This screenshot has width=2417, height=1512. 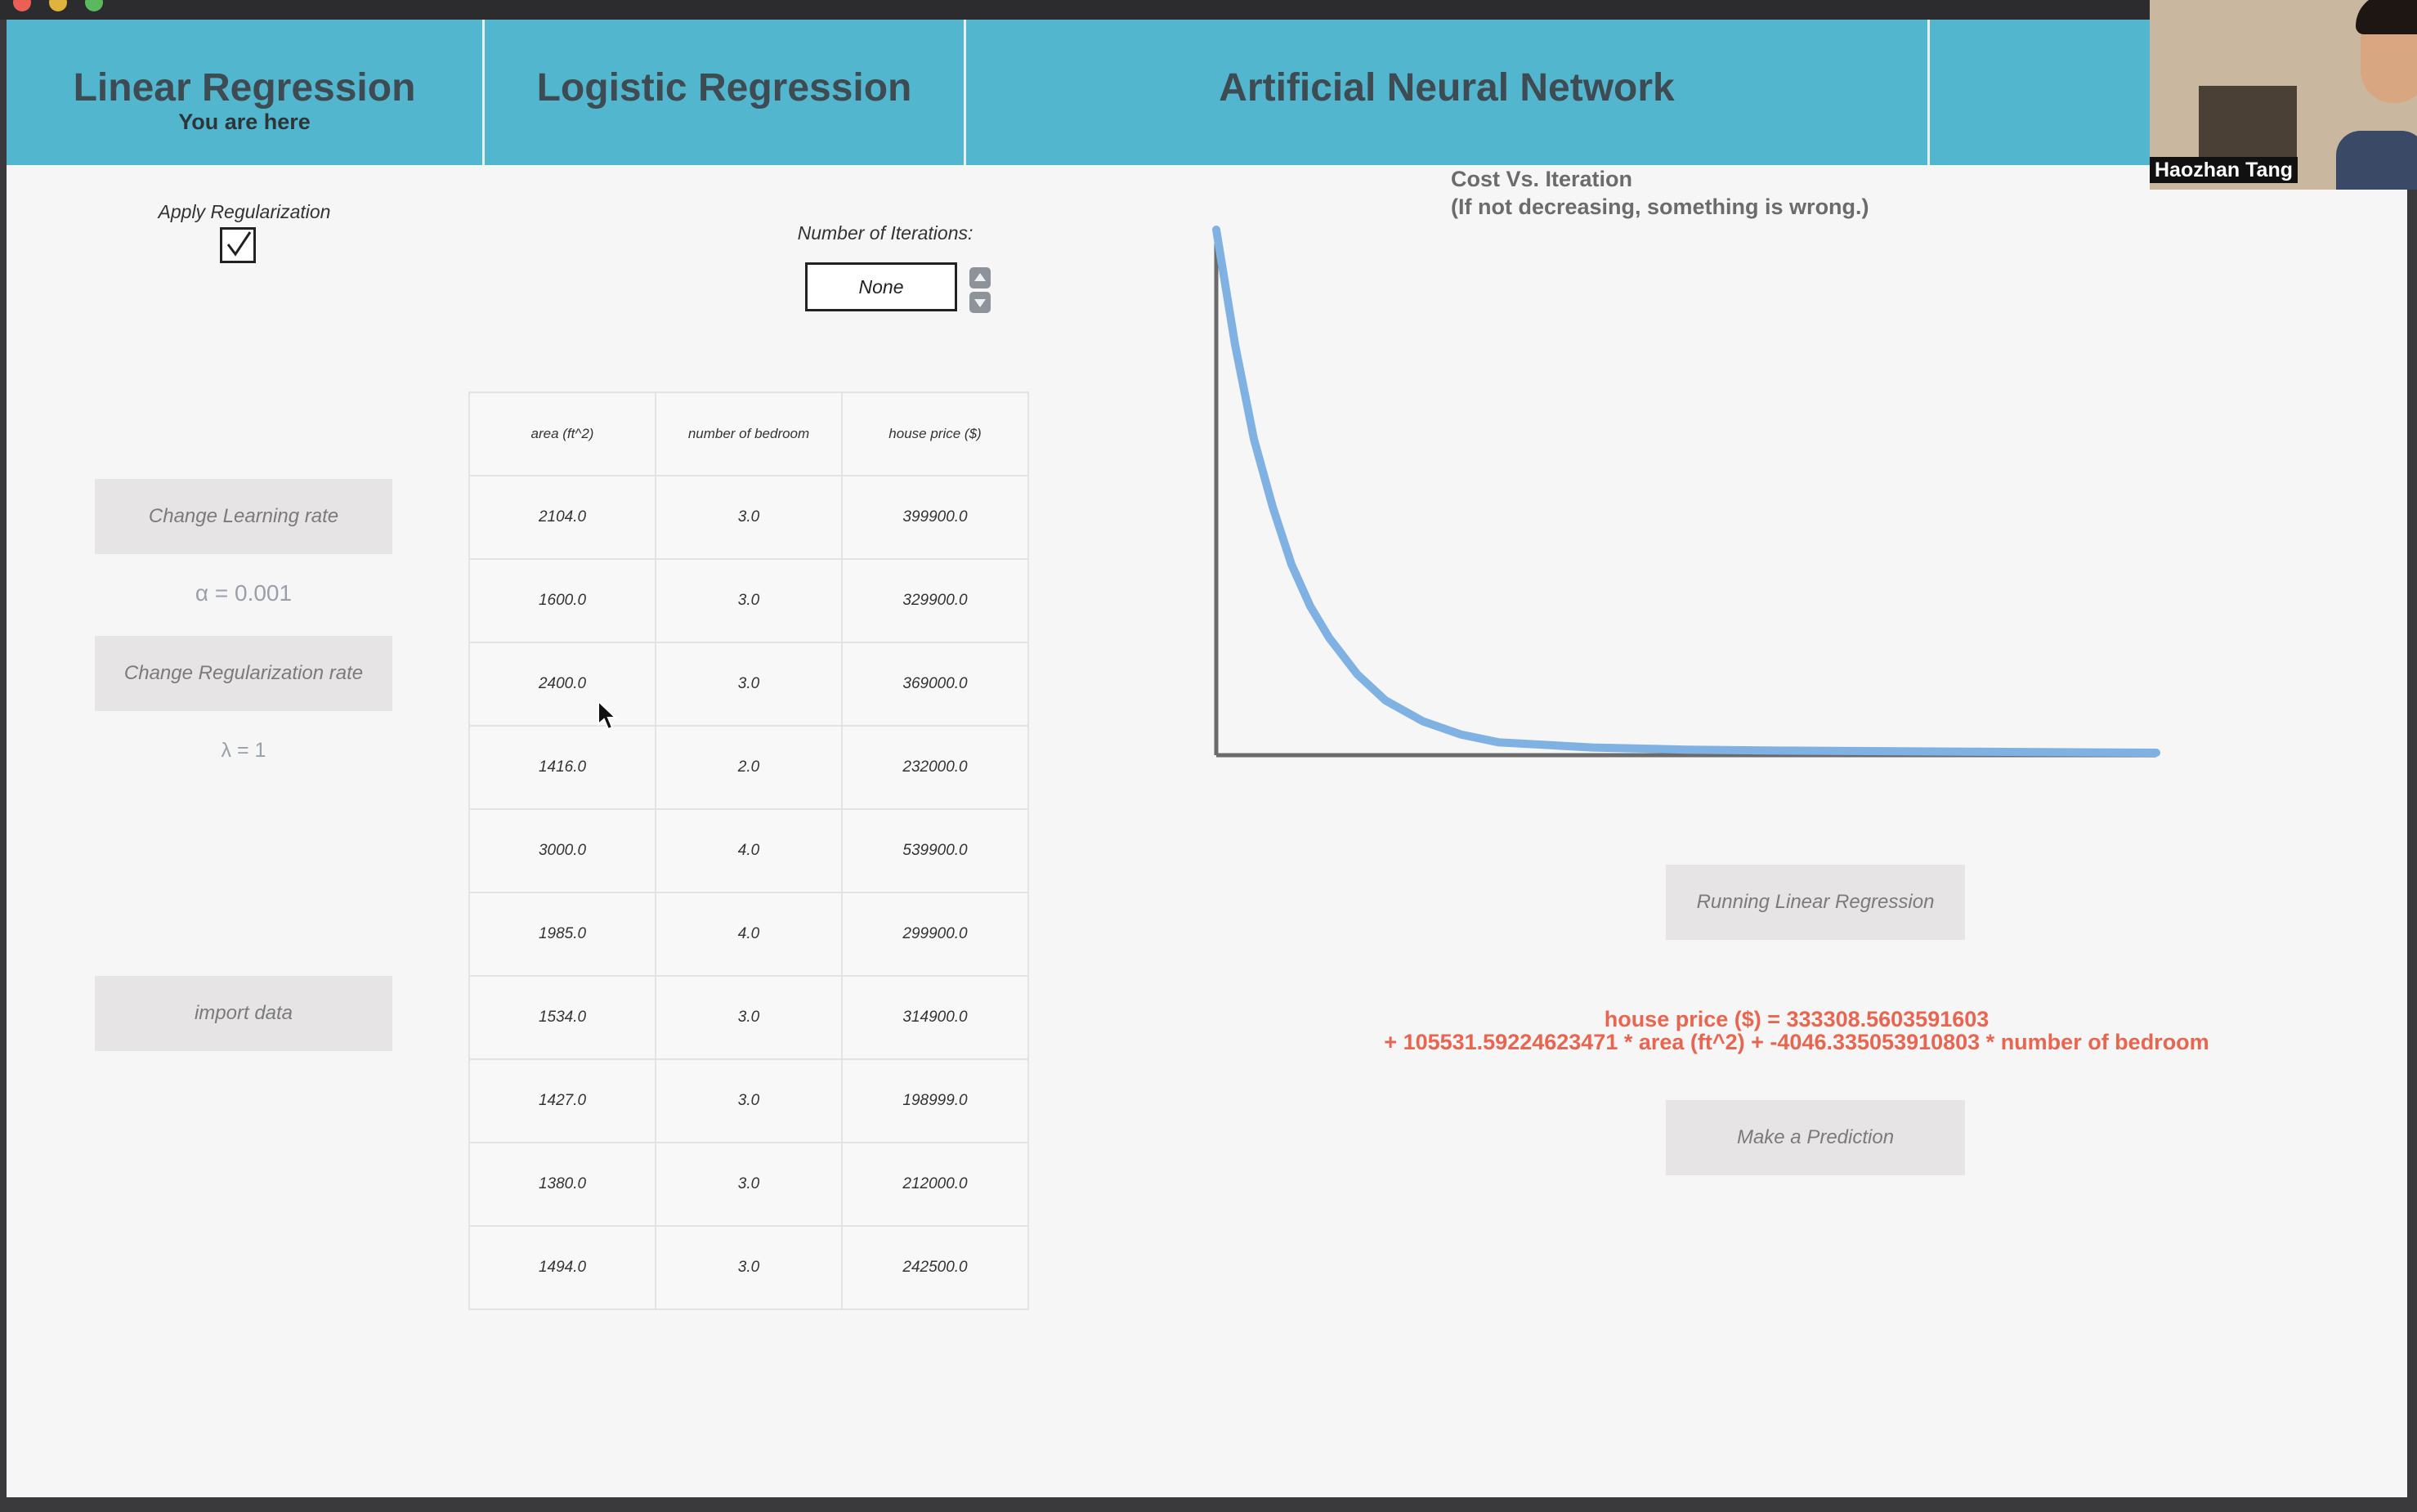 I want to click on run-linear-regression-button: Running Linear Regression, so click(x=1815, y=902).